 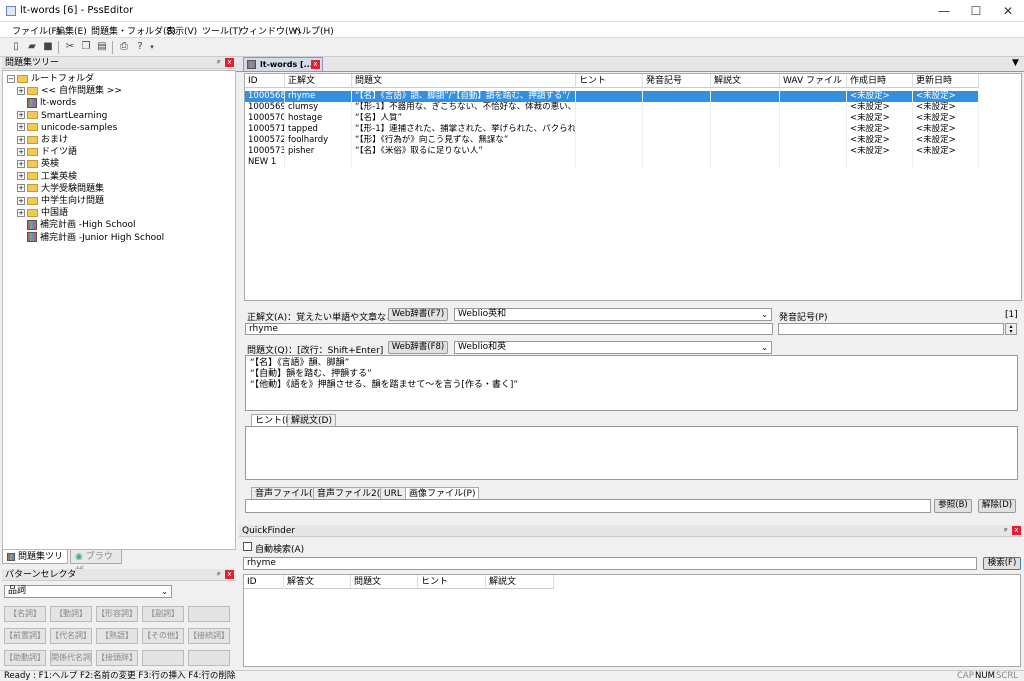 What do you see at coordinates (124, 47) in the screenshot?
I see `print-icon: ⎙` at bounding box center [124, 47].